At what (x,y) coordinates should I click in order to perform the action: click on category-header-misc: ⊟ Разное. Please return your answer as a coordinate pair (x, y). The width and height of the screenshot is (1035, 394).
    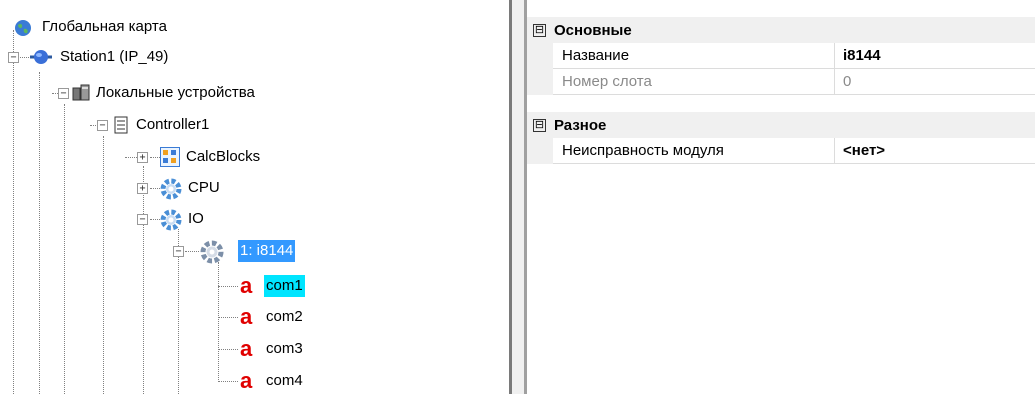
    Looking at the image, I should click on (781, 125).